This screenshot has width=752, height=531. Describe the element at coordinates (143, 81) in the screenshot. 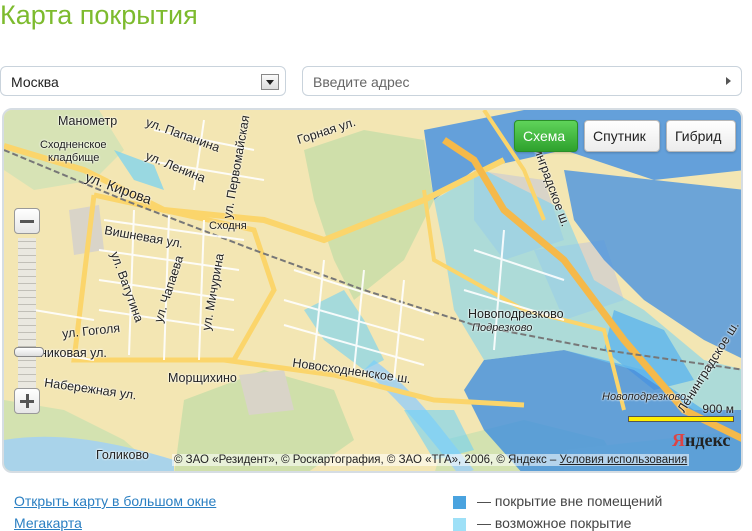

I see `city-select: Москва` at that location.